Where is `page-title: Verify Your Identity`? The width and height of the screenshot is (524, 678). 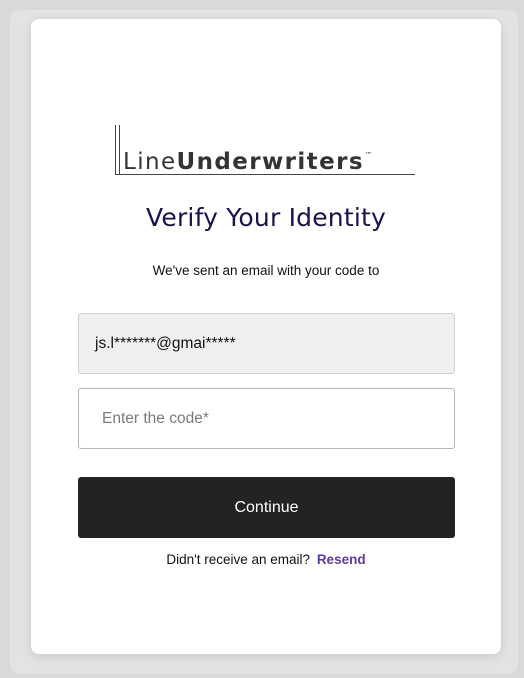
page-title: Verify Your Identity is located at coordinates (266, 217).